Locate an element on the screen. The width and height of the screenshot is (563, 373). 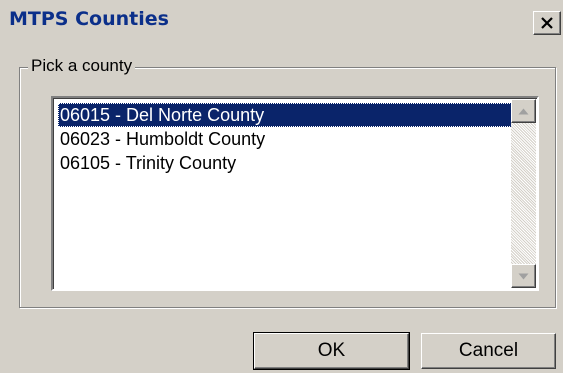
ok-button: OK is located at coordinates (331, 351).